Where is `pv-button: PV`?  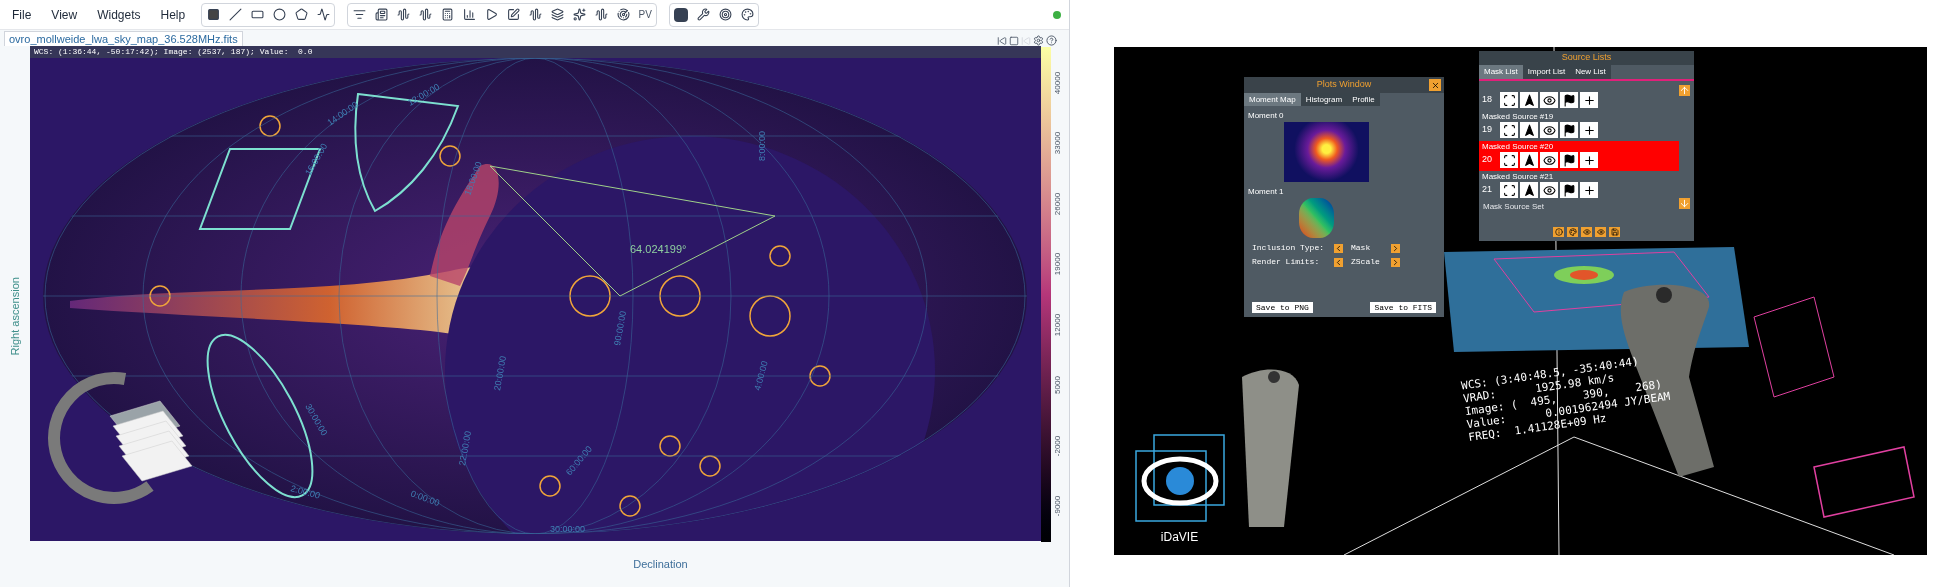
pv-button: PV is located at coordinates (645, 14).